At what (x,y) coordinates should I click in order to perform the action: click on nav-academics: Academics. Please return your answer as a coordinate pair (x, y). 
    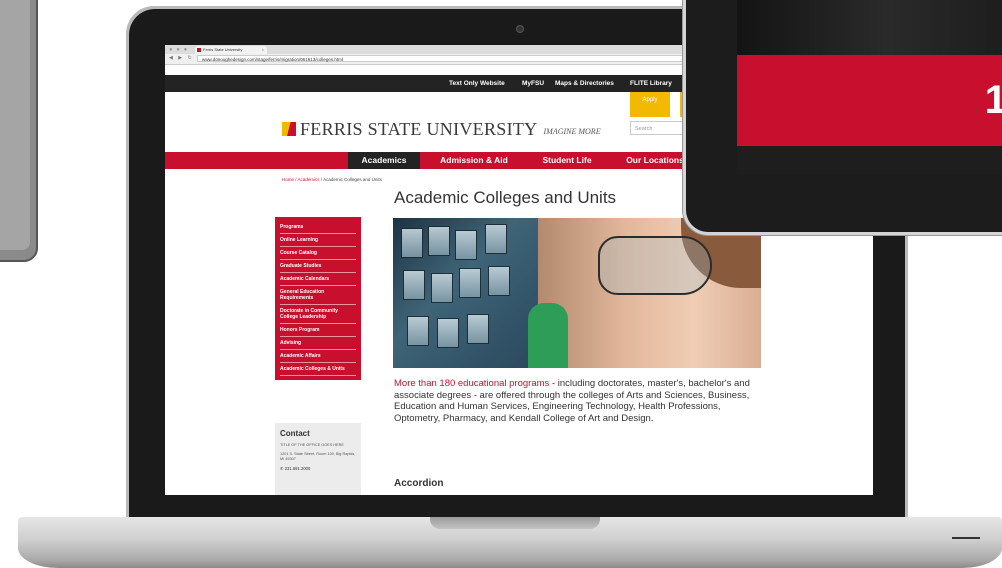
    Looking at the image, I should click on (384, 160).